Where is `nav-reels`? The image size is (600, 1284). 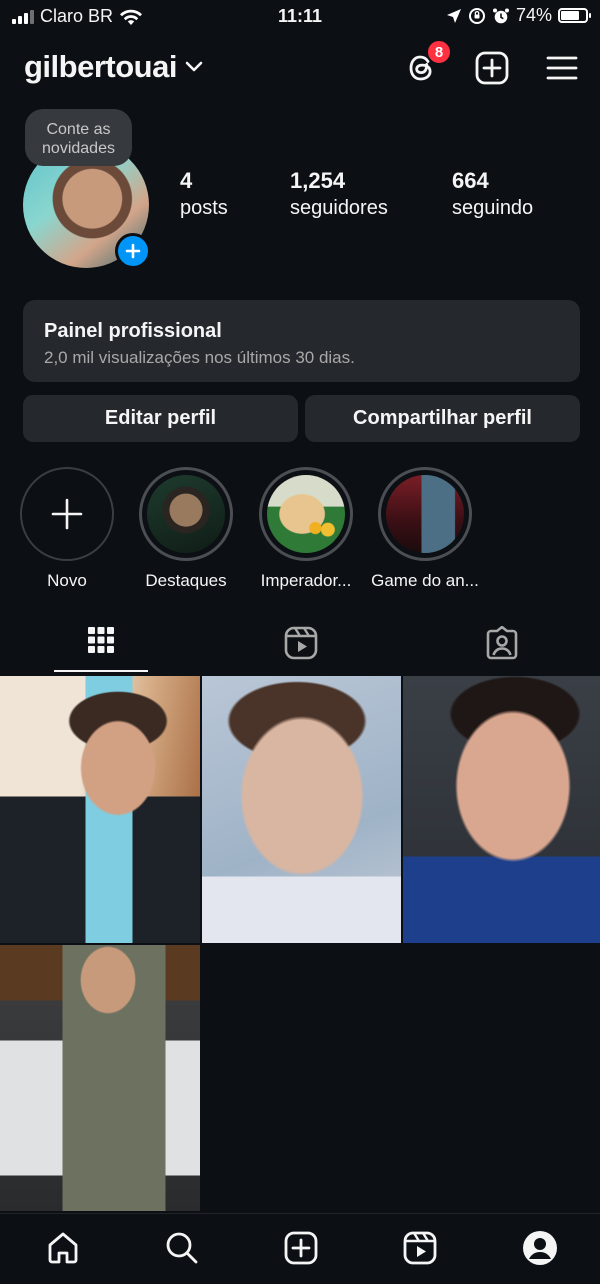 nav-reels is located at coordinates (420, 1248).